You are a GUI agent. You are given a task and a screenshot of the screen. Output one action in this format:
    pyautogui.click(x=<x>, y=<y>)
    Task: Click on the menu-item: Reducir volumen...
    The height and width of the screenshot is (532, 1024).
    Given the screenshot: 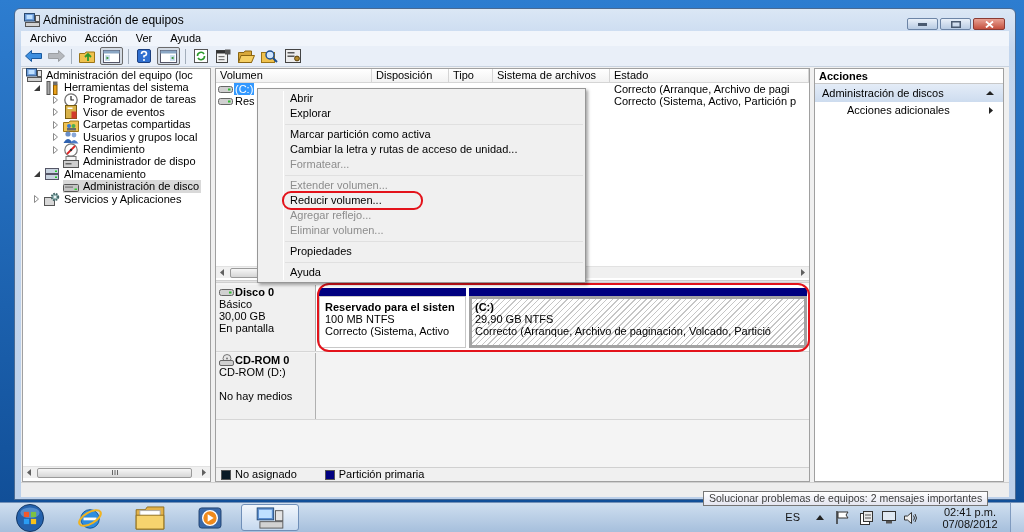 What is the action you would take?
    pyautogui.click(x=421, y=200)
    